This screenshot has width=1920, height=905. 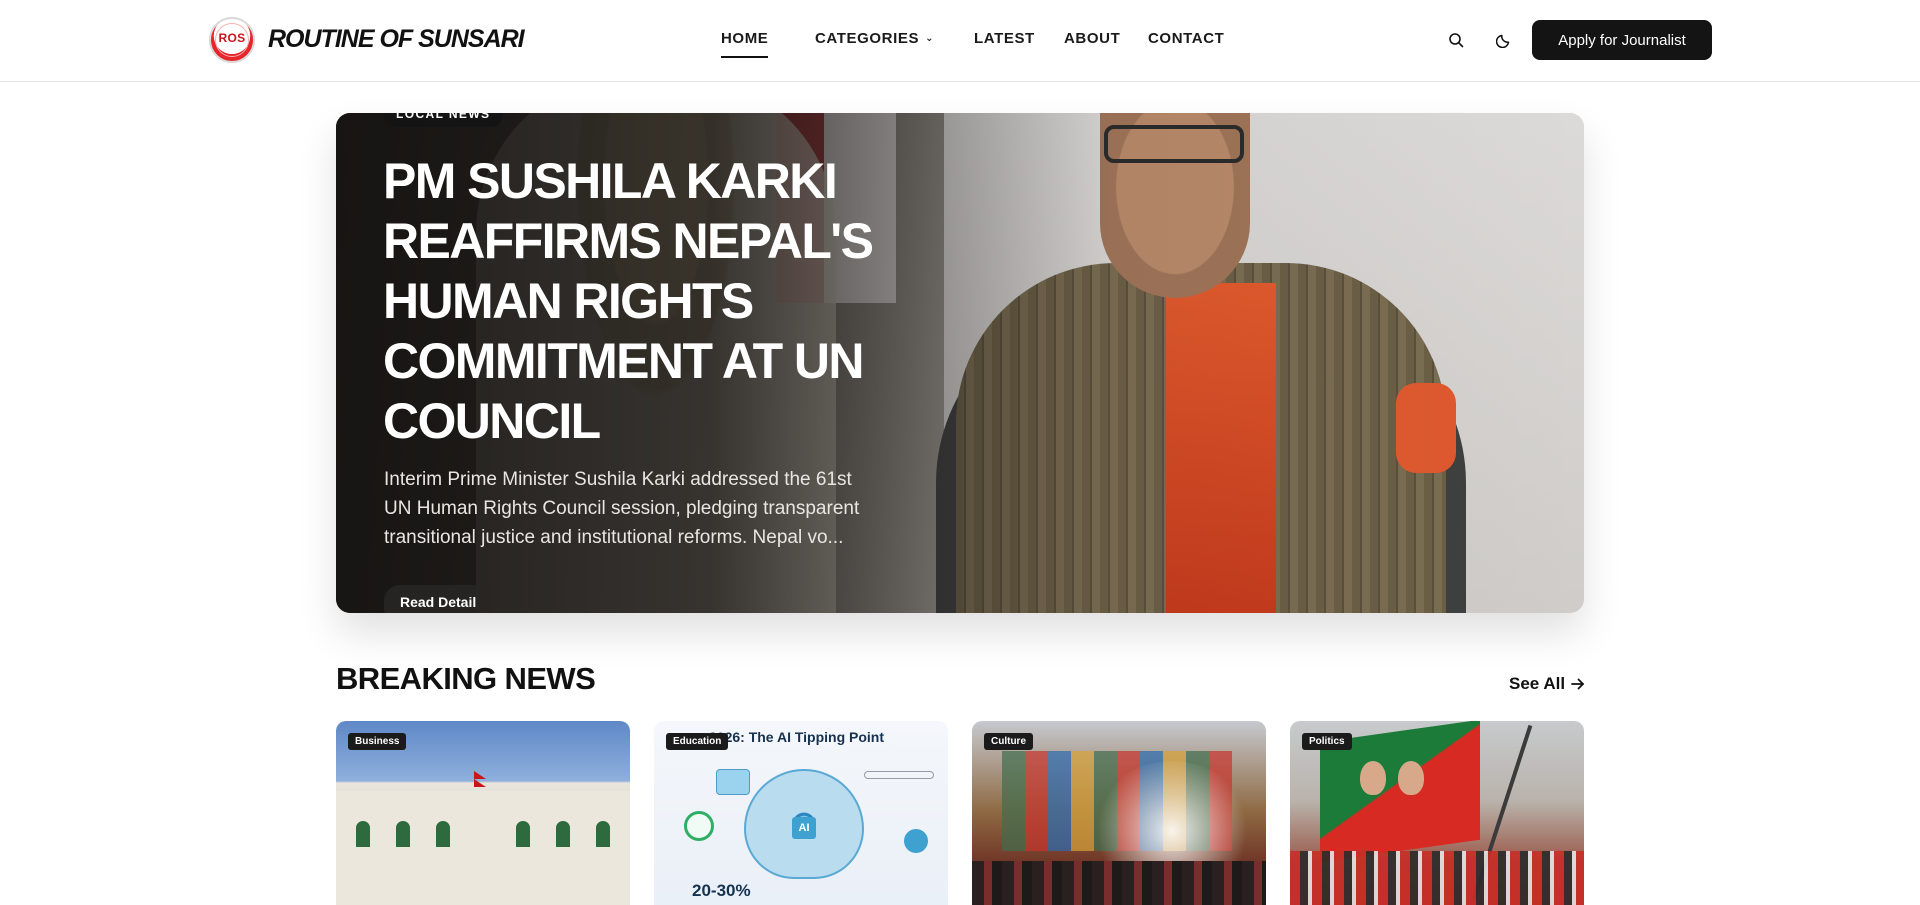 I want to click on card-image-infographic-title: 2026: The AI Tipping Point, so click(x=797, y=737).